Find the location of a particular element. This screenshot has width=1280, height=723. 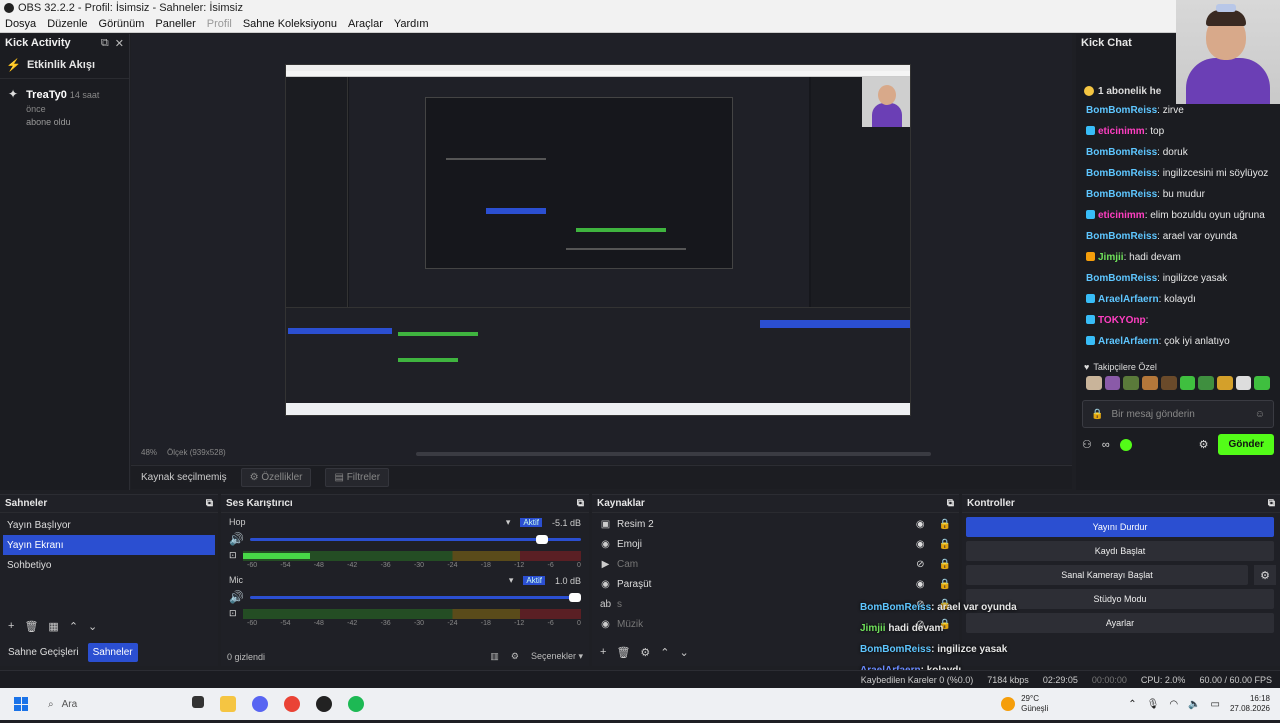

menu-profil: Profil is located at coordinates (219, 24).